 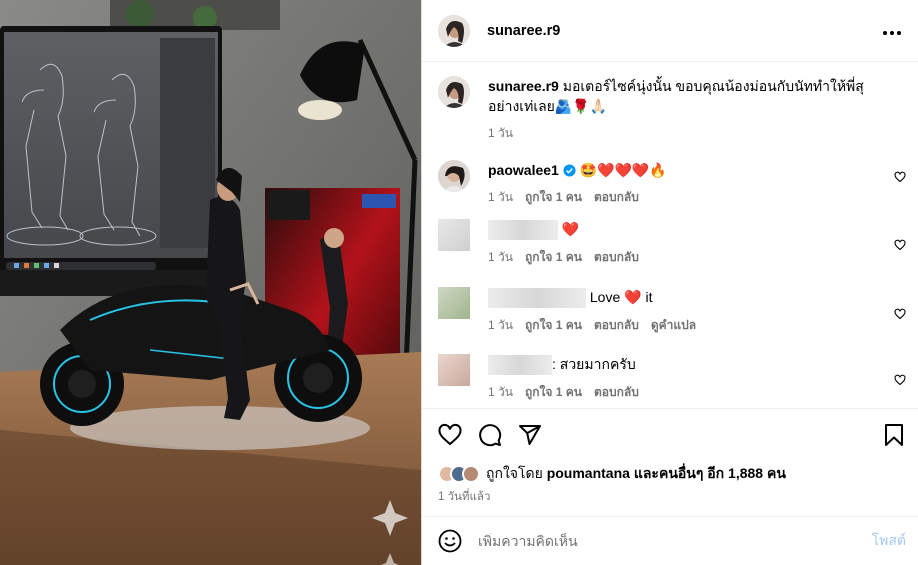 I want to click on comment-bubble-icon, so click(x=490, y=435).